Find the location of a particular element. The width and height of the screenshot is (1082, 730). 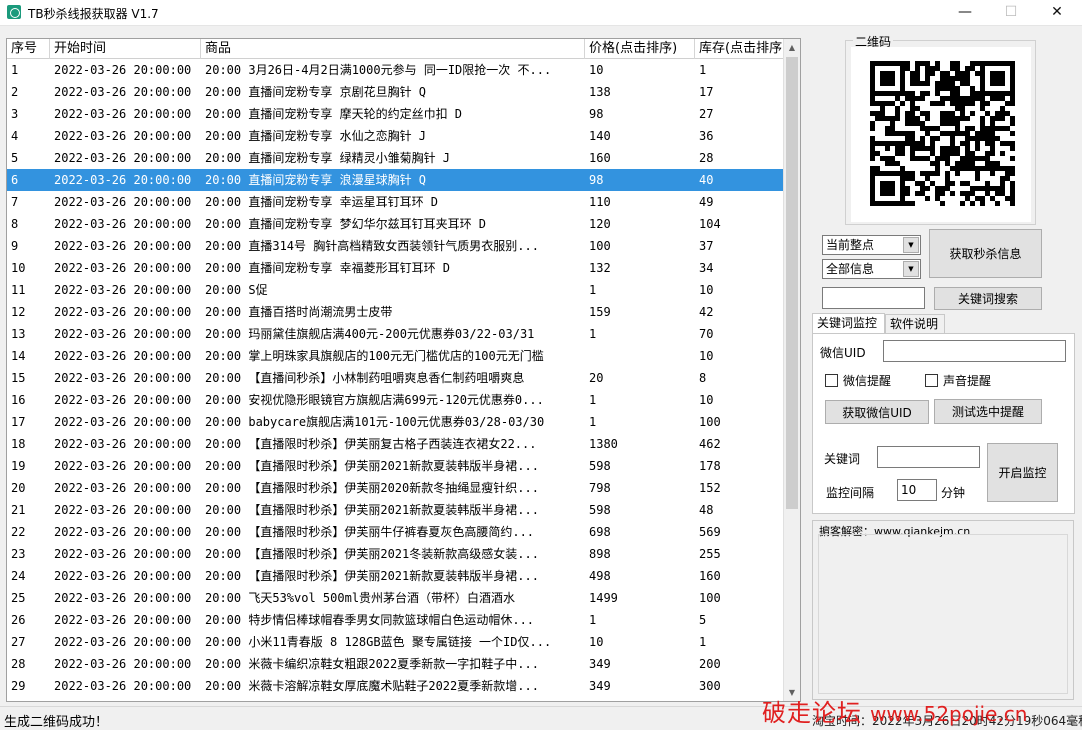

keyword-input is located at coordinates (928, 457).